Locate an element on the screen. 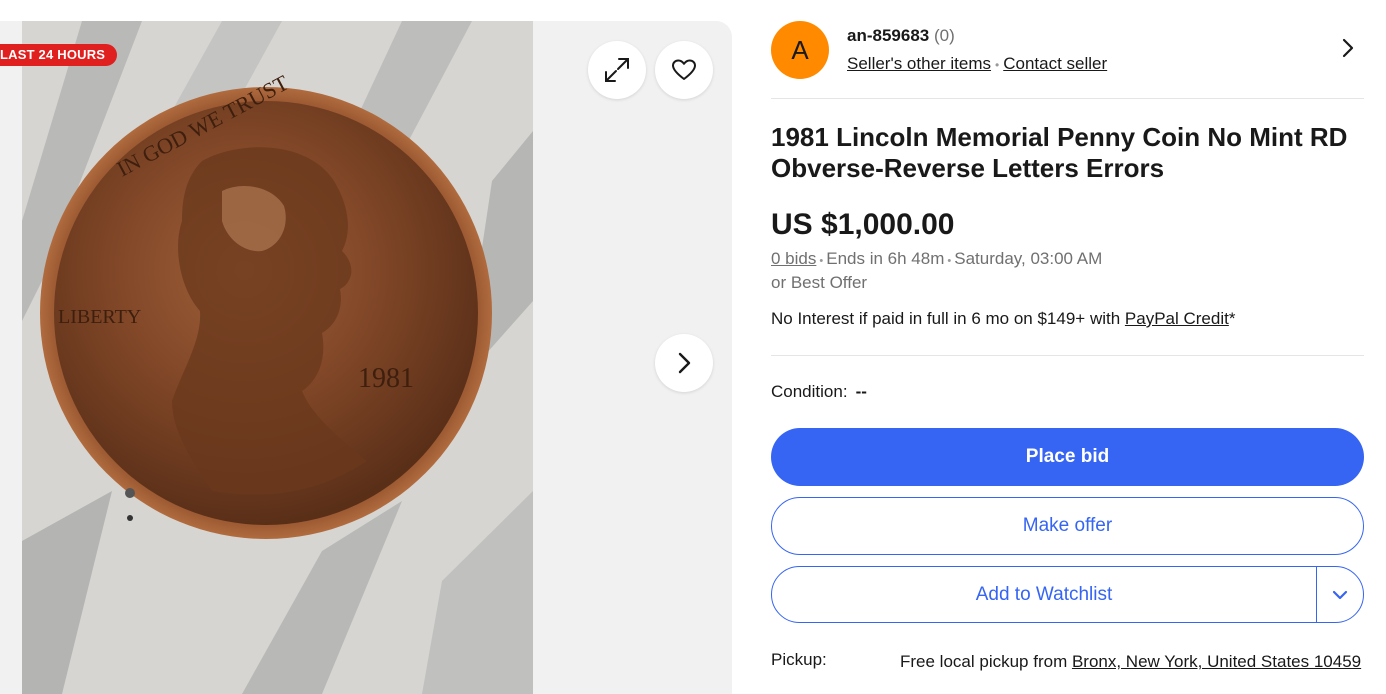 This screenshot has height=694, width=1386. sellers-other-items-link: Seller's other items is located at coordinates (919, 63).